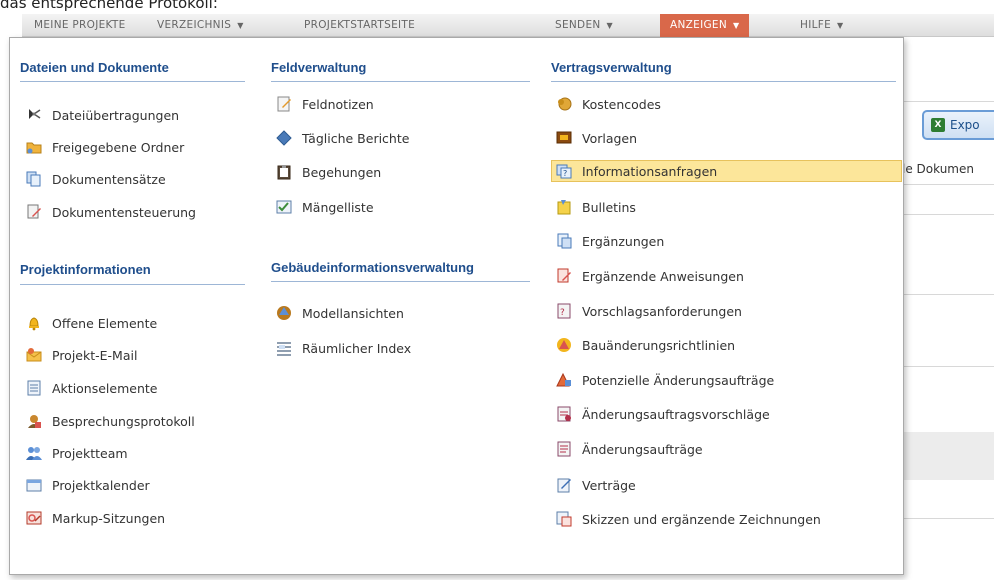  Describe the element at coordinates (596, 207) in the screenshot. I see `menu-item-bulletins: Bulletins` at that location.